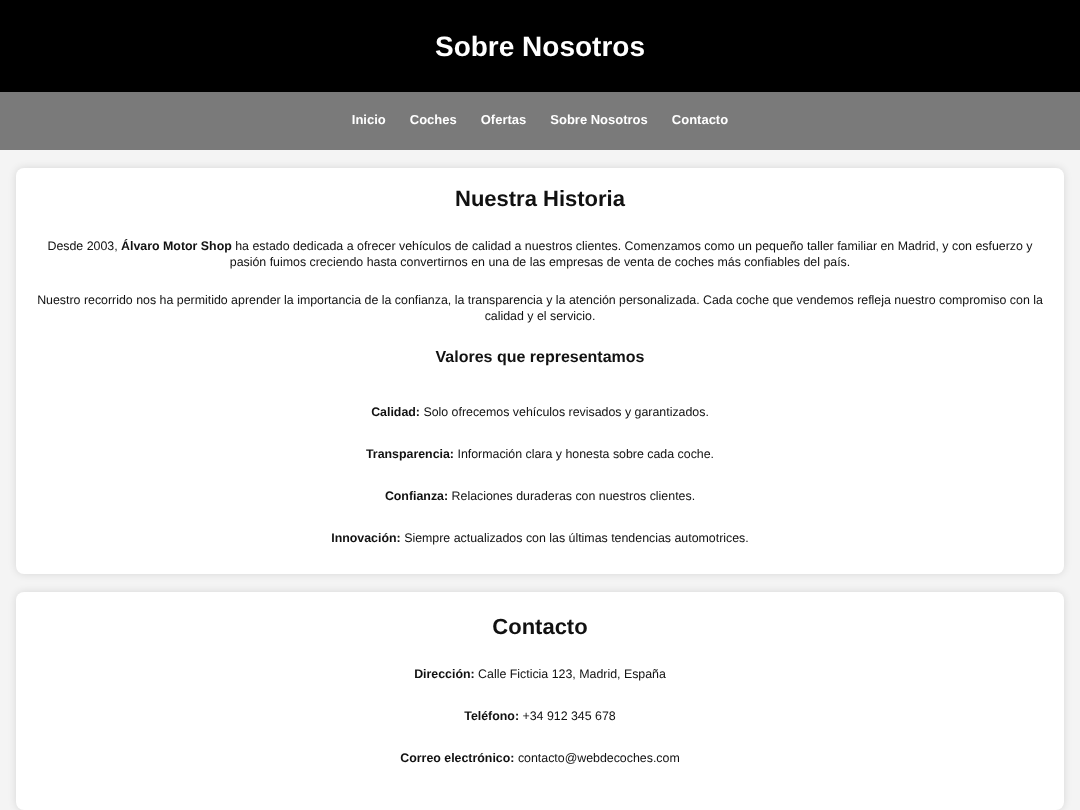 Image resolution: width=1080 pixels, height=810 pixels. Describe the element at coordinates (539, 46) in the screenshot. I see `page-title: Sobre Nosotros` at that location.